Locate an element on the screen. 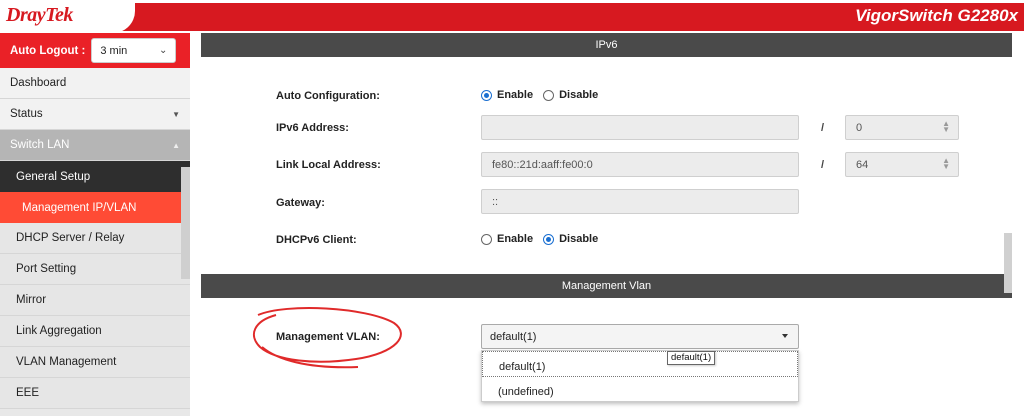 This screenshot has height=416, width=1024. sidebar-item-label: General Setup is located at coordinates (53, 176).